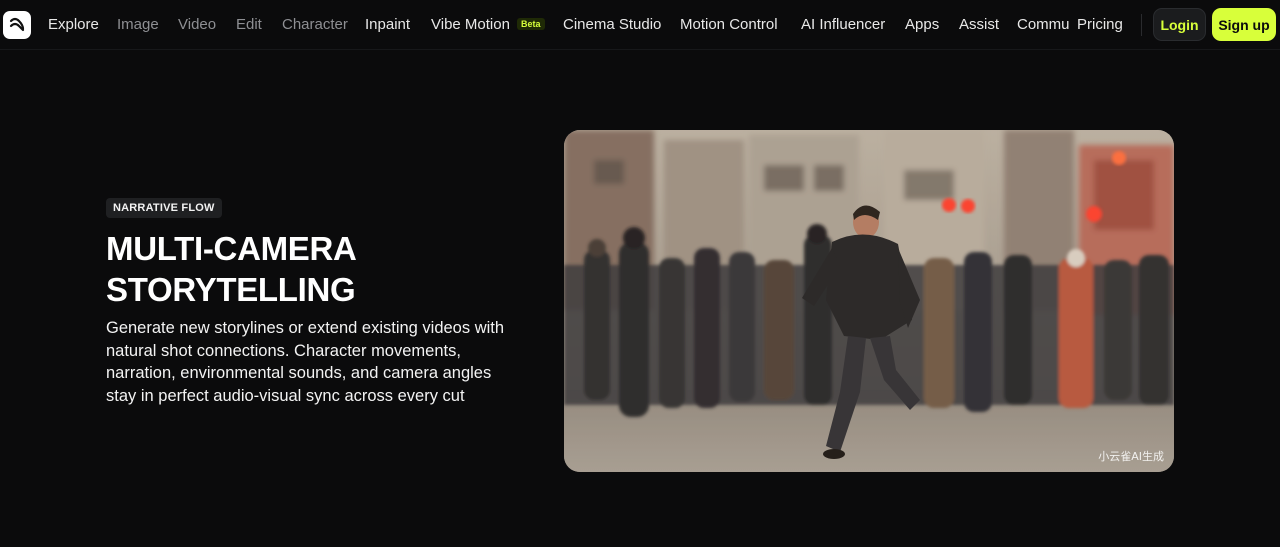 This screenshot has height=547, width=1280. Describe the element at coordinates (470, 24) in the screenshot. I see `nav-item-vibe-motion: Vibe Motion` at that location.